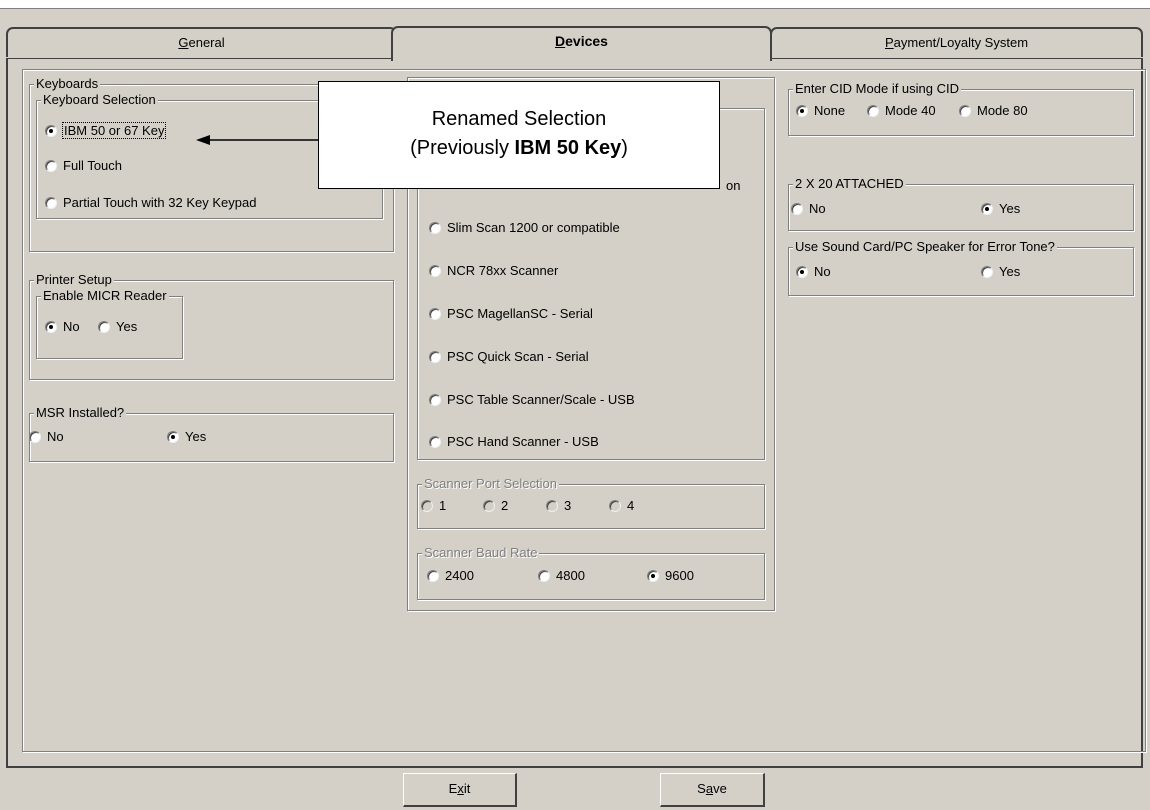  I want to click on callout-arrow-icon, so click(257, 140).